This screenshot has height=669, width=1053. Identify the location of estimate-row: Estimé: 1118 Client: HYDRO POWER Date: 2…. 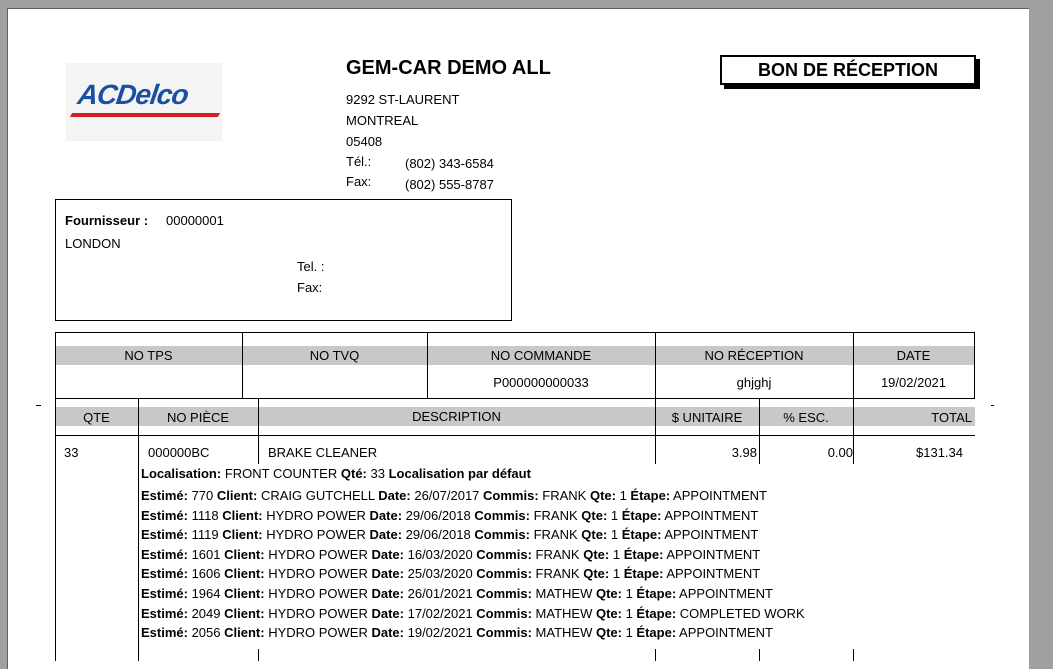
(449, 515).